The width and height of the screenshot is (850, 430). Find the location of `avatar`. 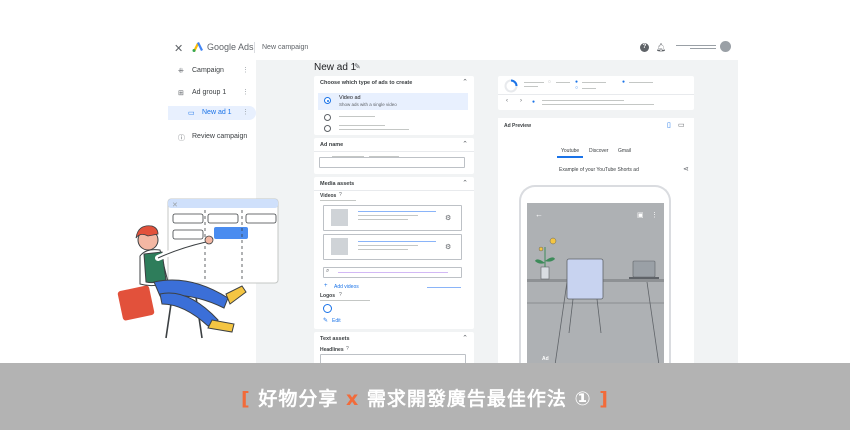

avatar is located at coordinates (725, 46).